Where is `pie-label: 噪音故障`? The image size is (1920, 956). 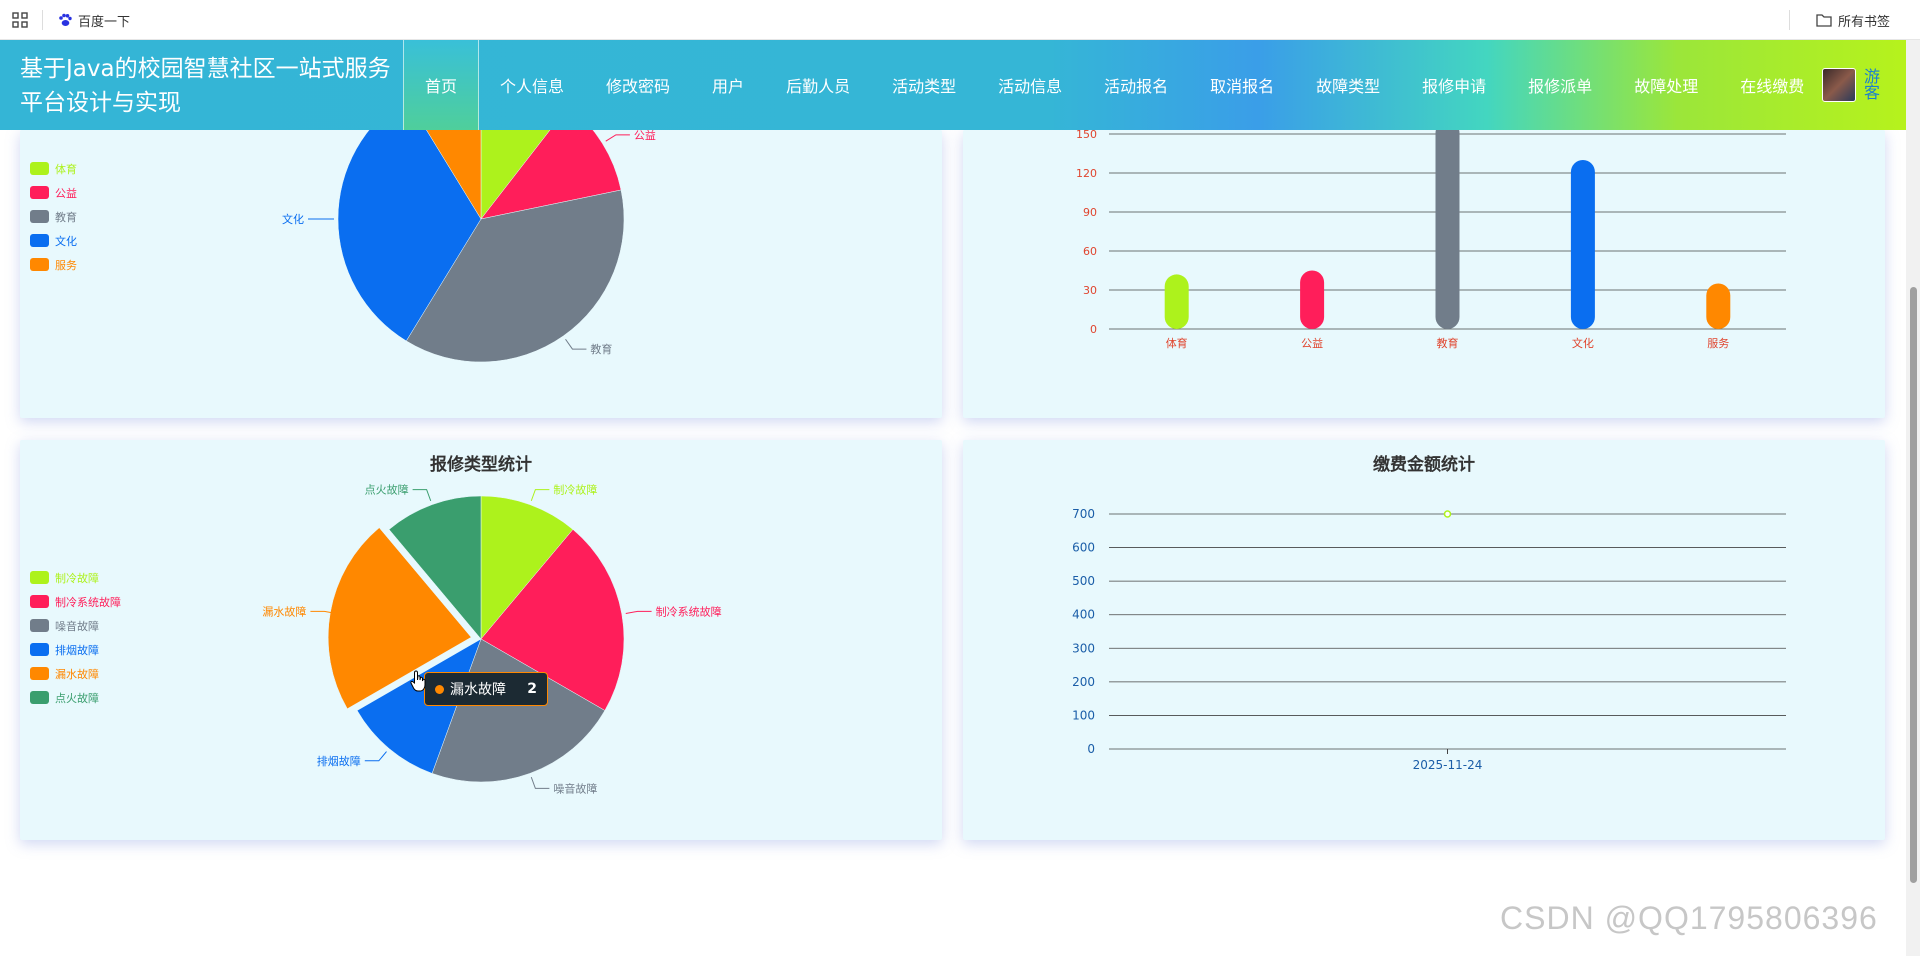 pie-label: 噪音故障 is located at coordinates (575, 788).